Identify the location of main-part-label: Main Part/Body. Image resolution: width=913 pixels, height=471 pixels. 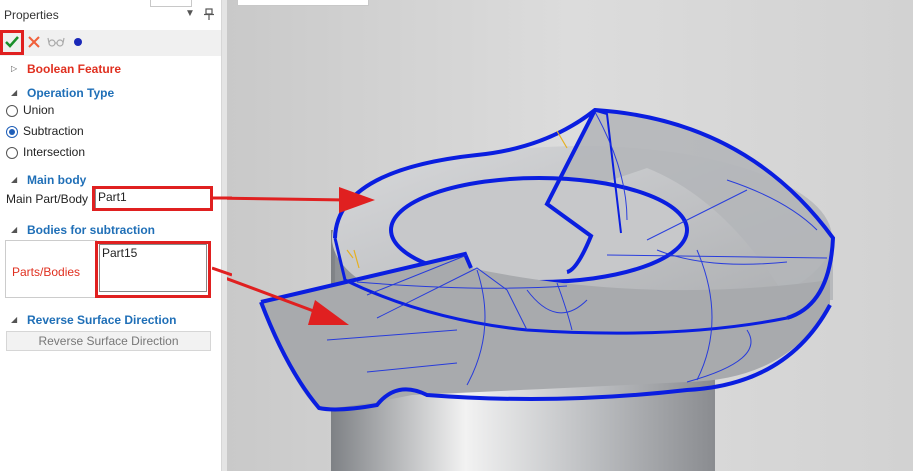
(47, 199).